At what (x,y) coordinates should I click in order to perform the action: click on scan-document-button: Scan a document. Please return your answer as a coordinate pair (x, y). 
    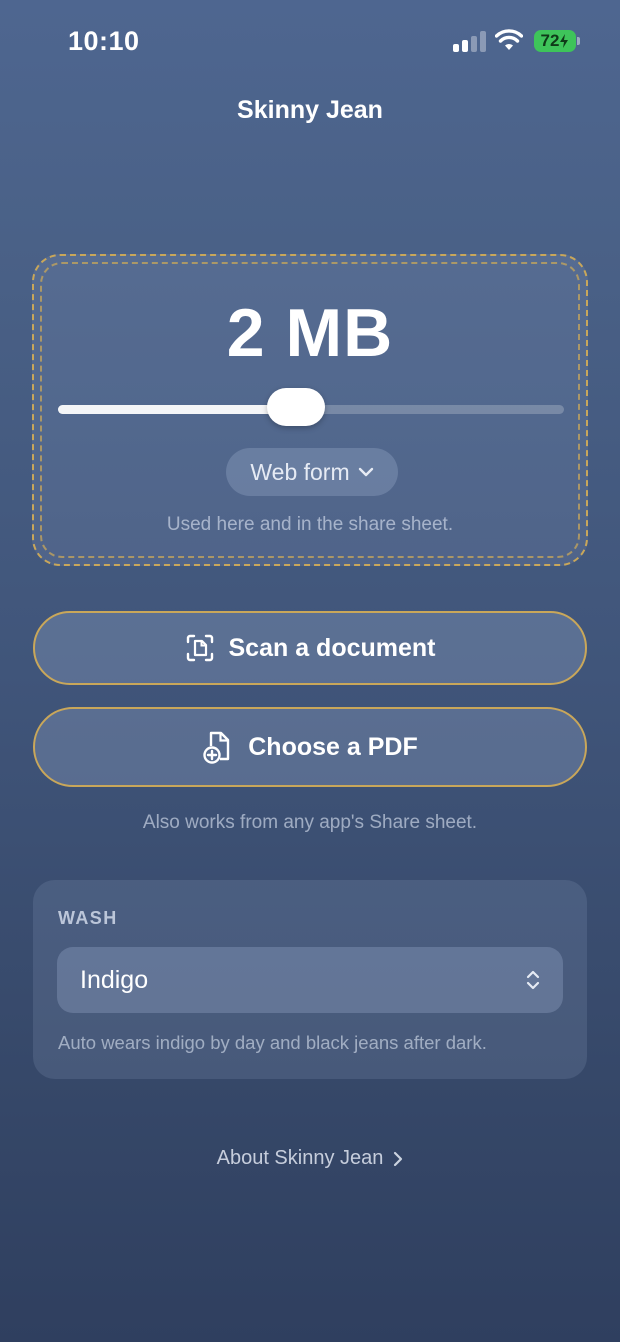
    Looking at the image, I should click on (310, 648).